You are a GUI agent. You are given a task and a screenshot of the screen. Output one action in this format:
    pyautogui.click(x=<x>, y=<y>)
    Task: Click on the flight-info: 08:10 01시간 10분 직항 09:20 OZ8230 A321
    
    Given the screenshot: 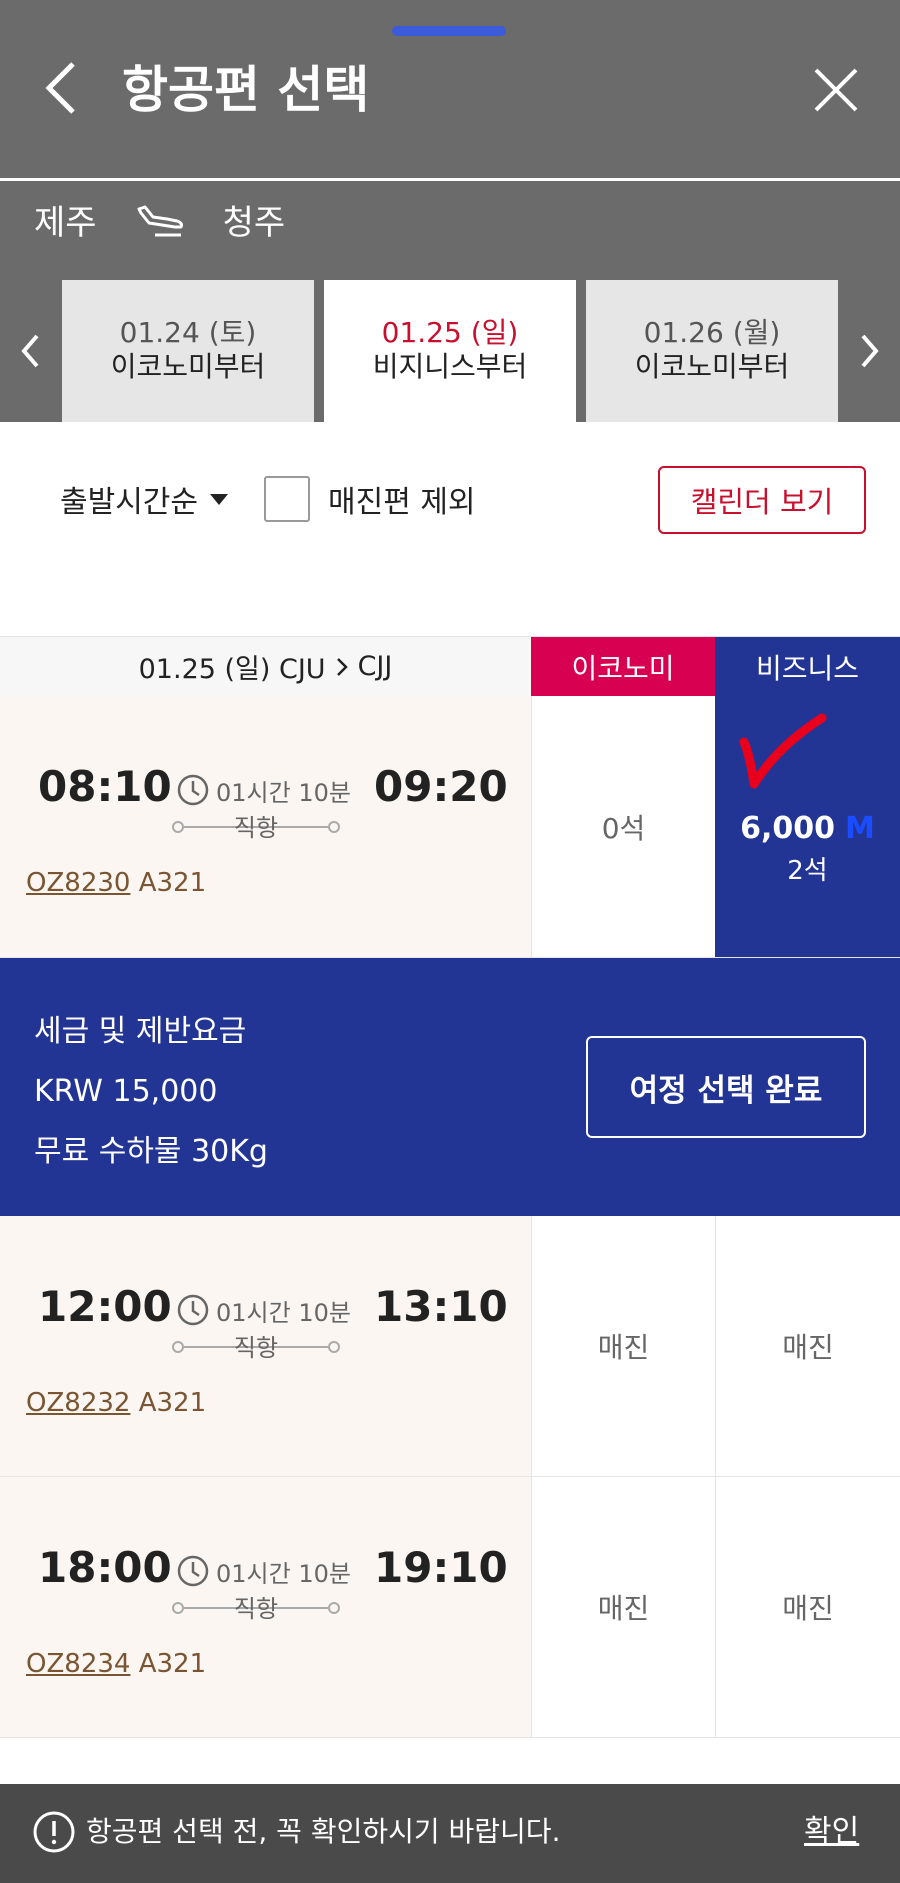 What is the action you would take?
    pyautogui.click(x=265, y=826)
    